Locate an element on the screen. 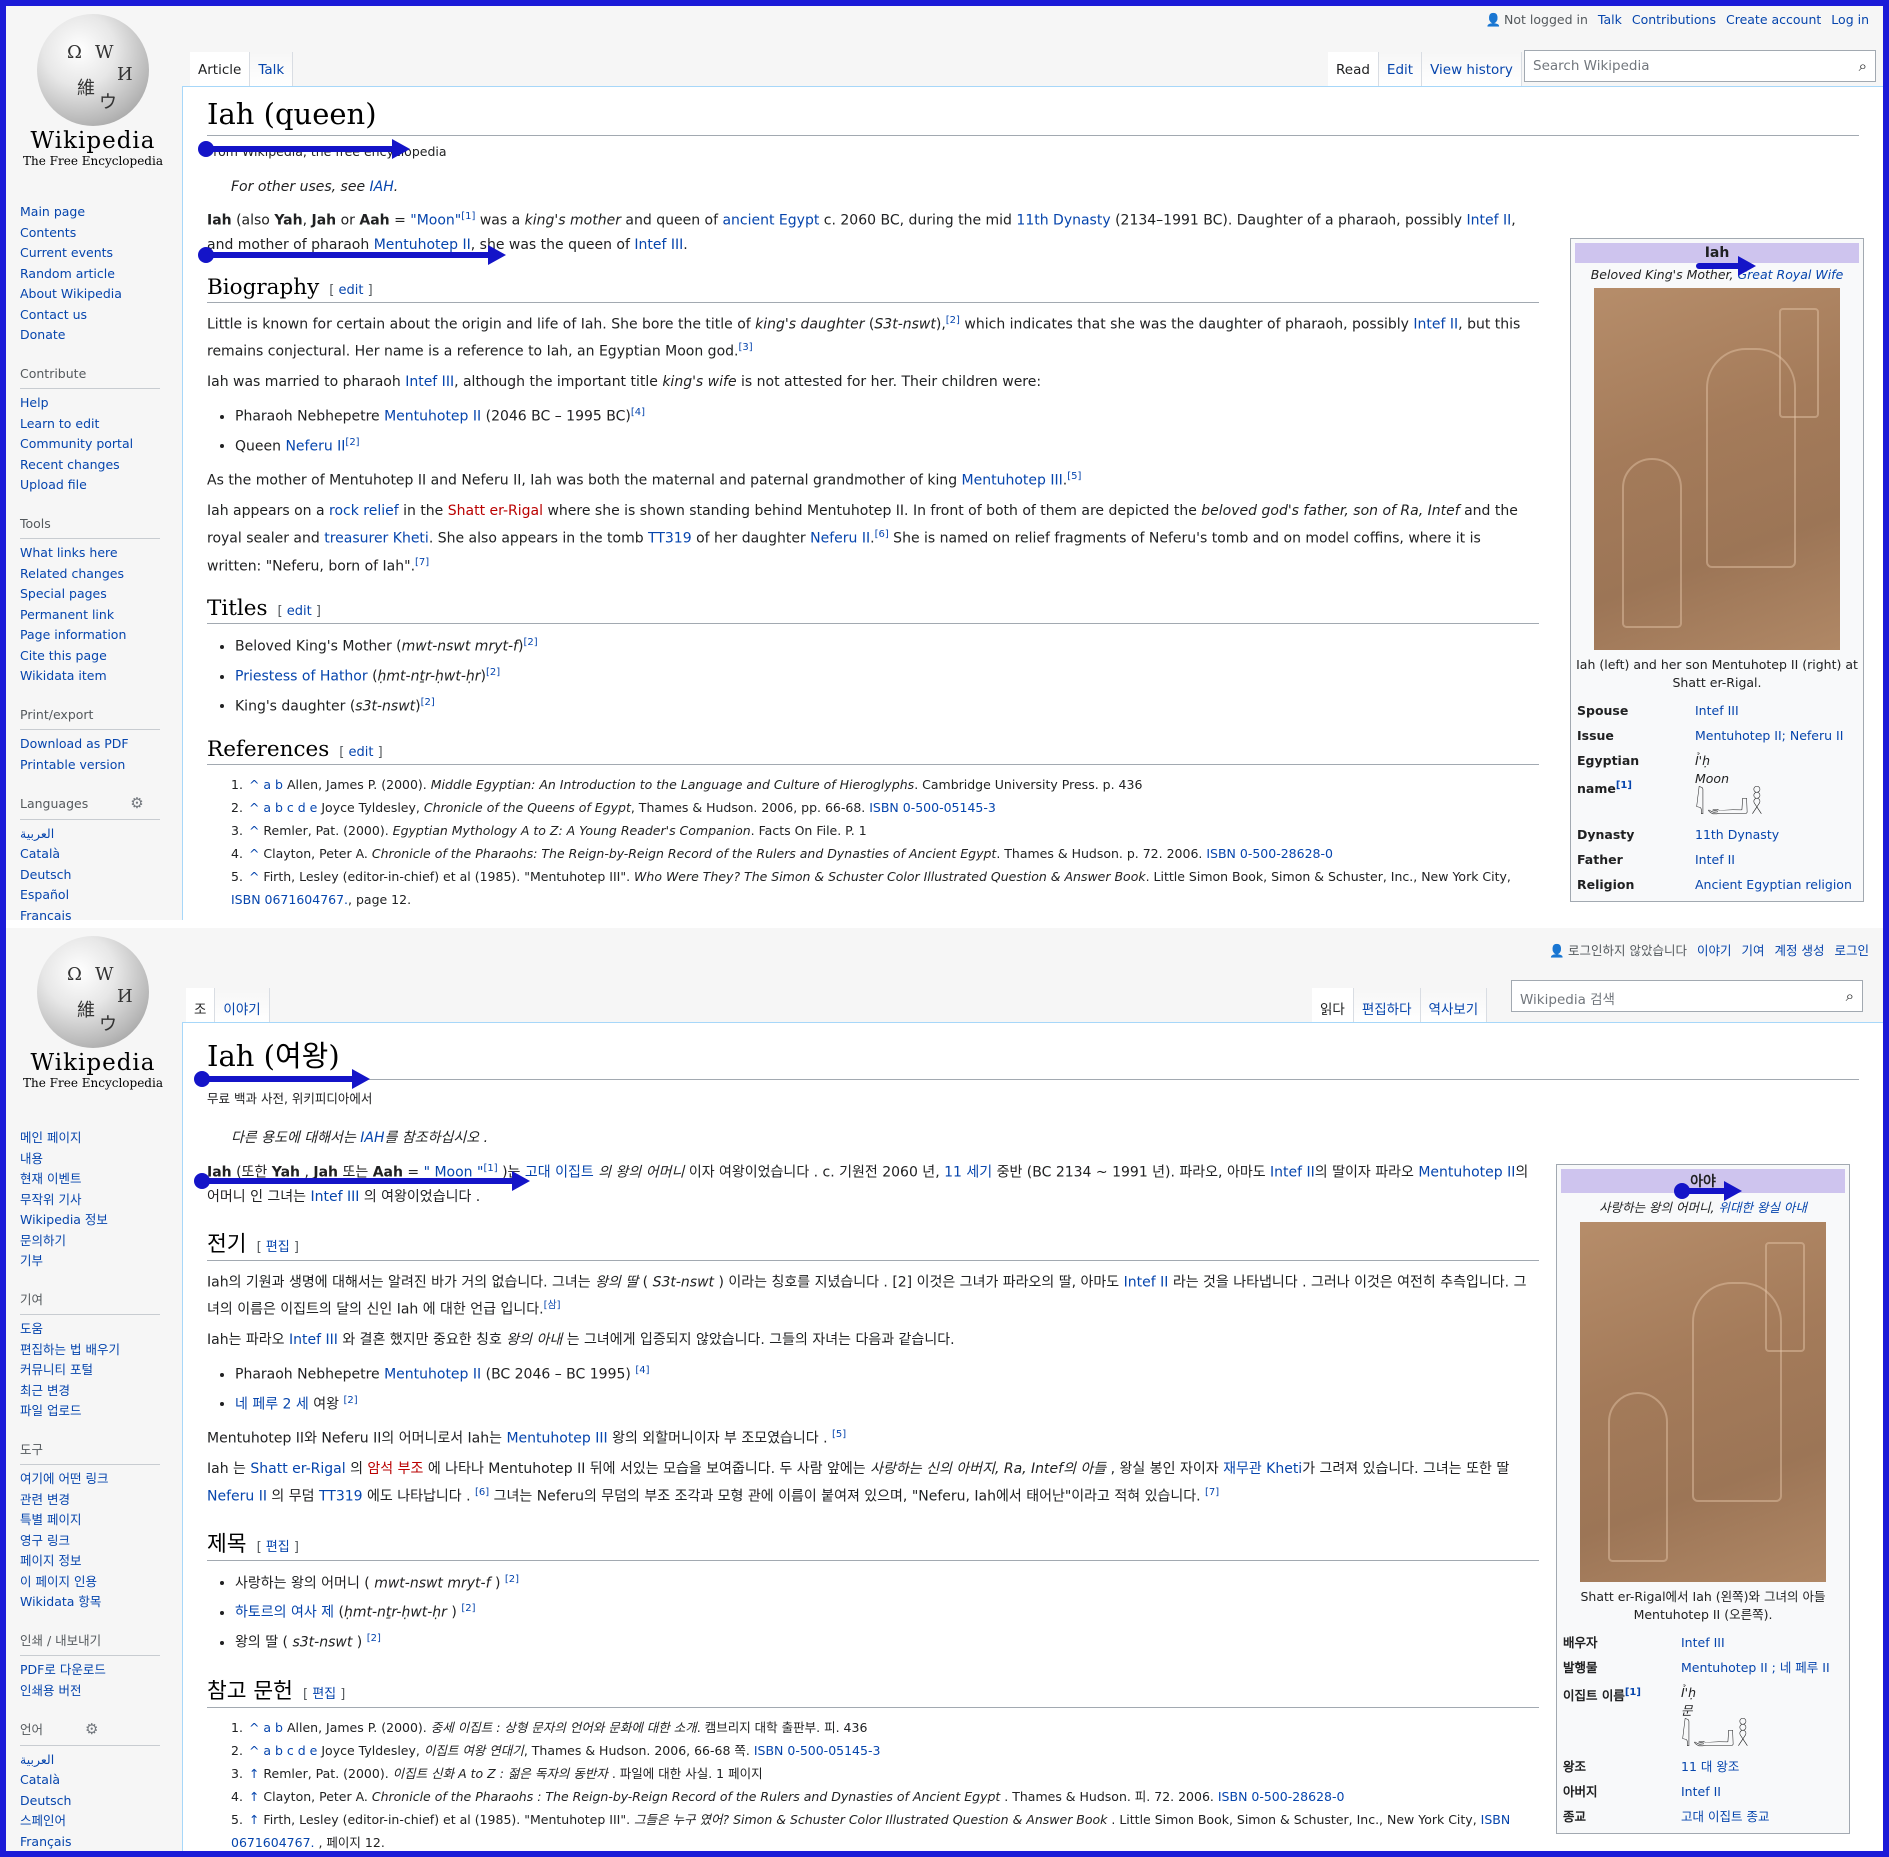 The width and height of the screenshot is (1889, 1857). inline-link: Mentuhotep II is located at coordinates (422, 245).